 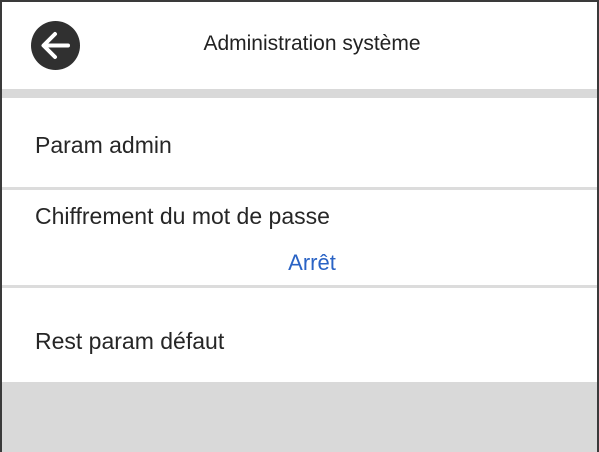 I want to click on menu-item-label: Rest param défaut, so click(x=130, y=341).